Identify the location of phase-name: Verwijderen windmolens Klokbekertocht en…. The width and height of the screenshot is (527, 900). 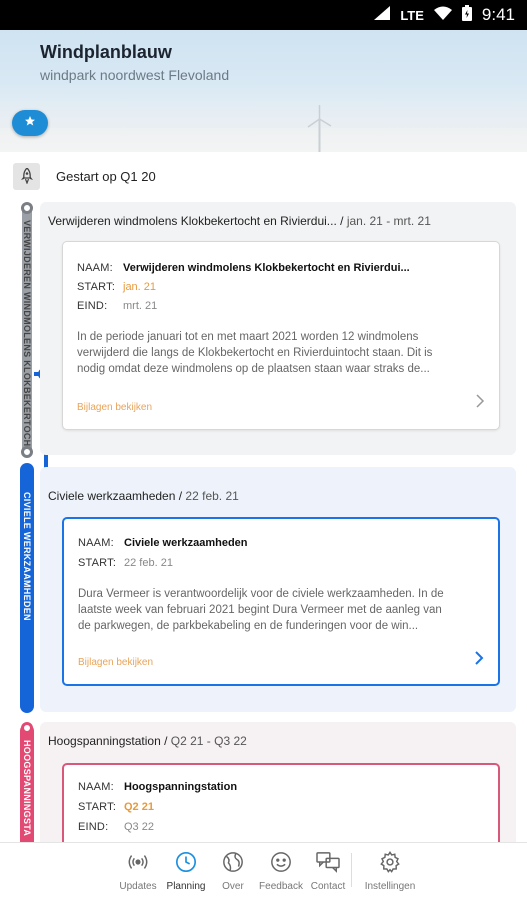
(266, 268).